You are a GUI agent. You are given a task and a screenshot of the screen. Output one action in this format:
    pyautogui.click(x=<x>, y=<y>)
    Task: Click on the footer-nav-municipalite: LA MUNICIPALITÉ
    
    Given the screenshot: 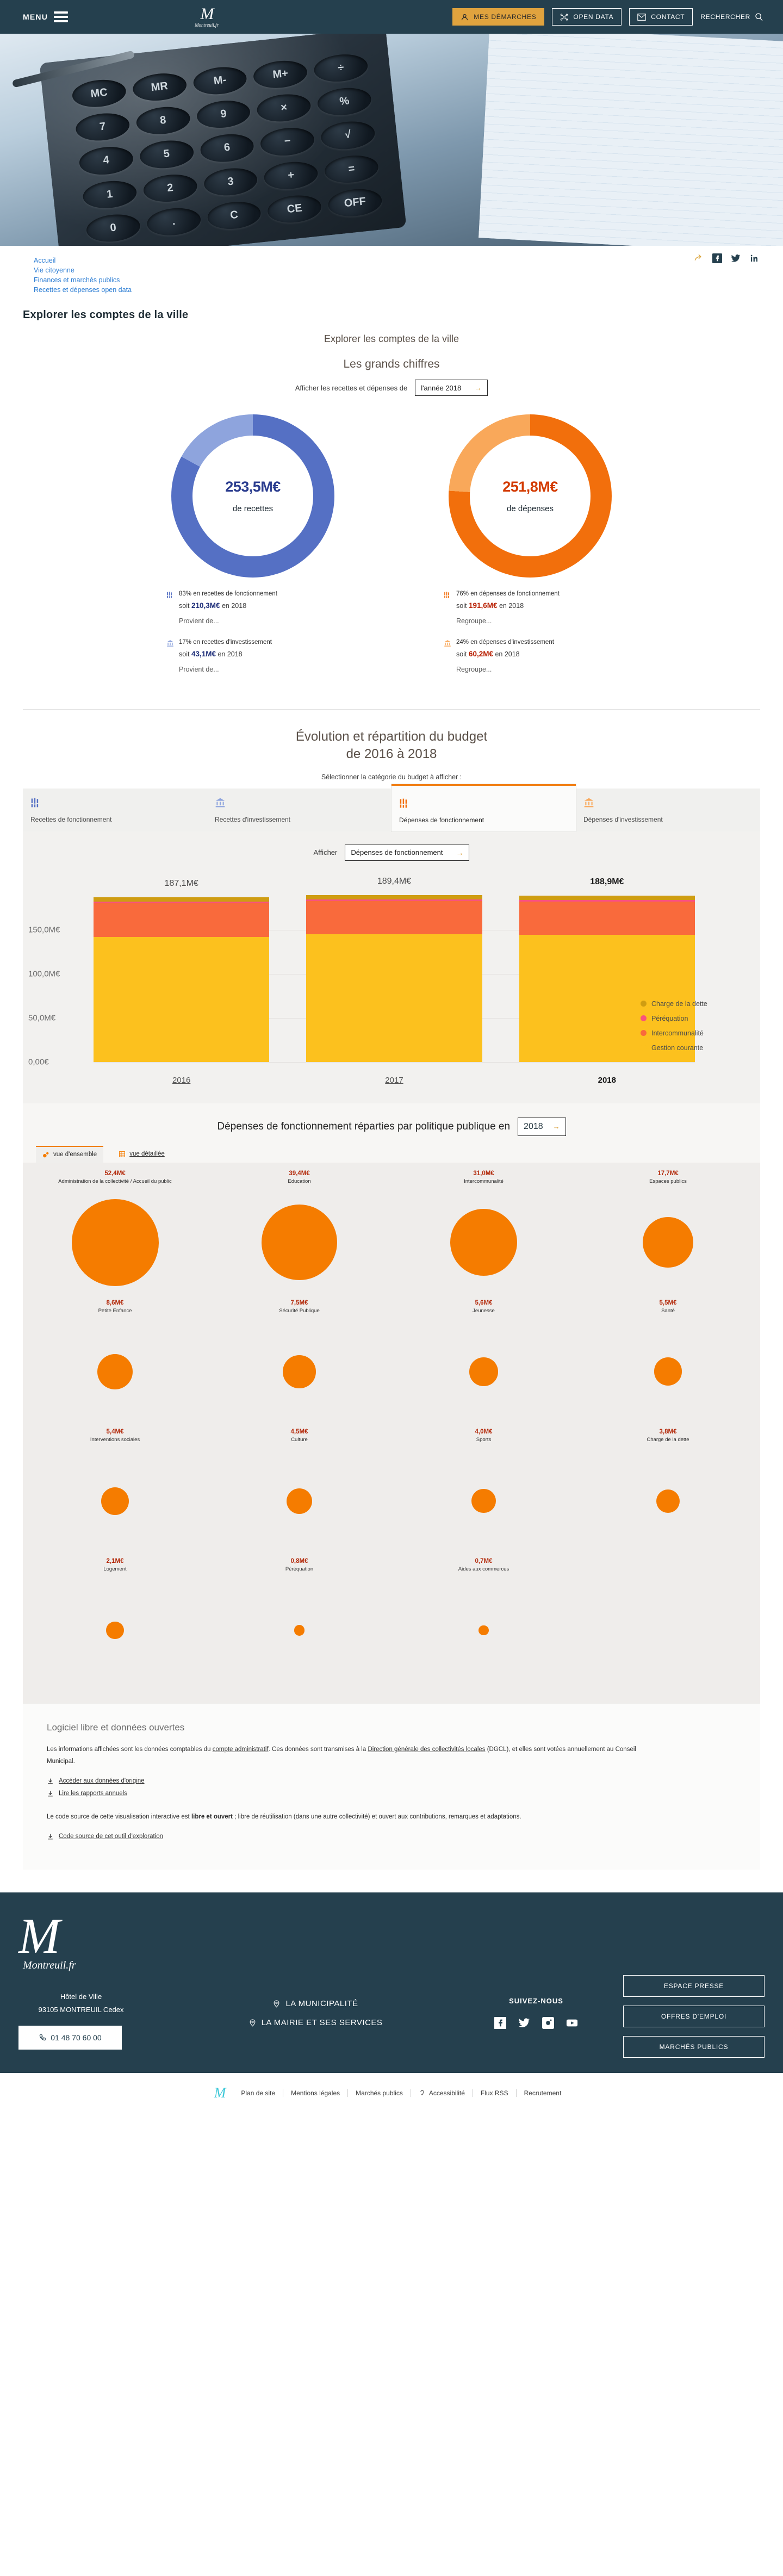 What is the action you would take?
    pyautogui.click(x=315, y=2003)
    